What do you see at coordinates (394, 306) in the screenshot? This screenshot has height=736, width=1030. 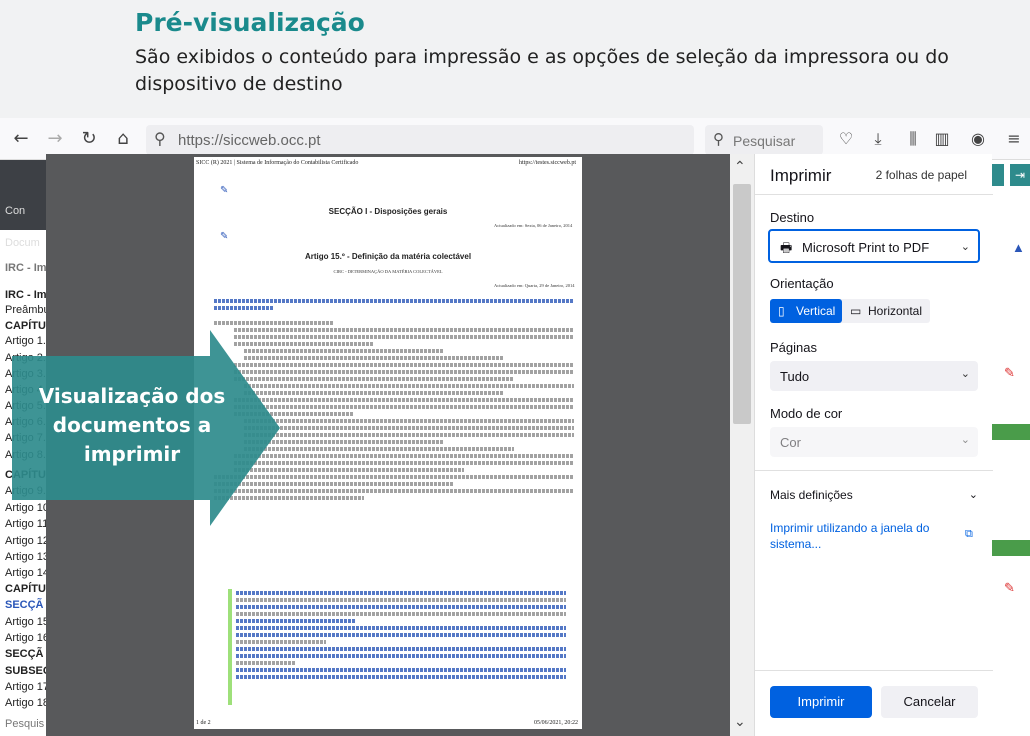 I see `page-text-block` at bounding box center [394, 306].